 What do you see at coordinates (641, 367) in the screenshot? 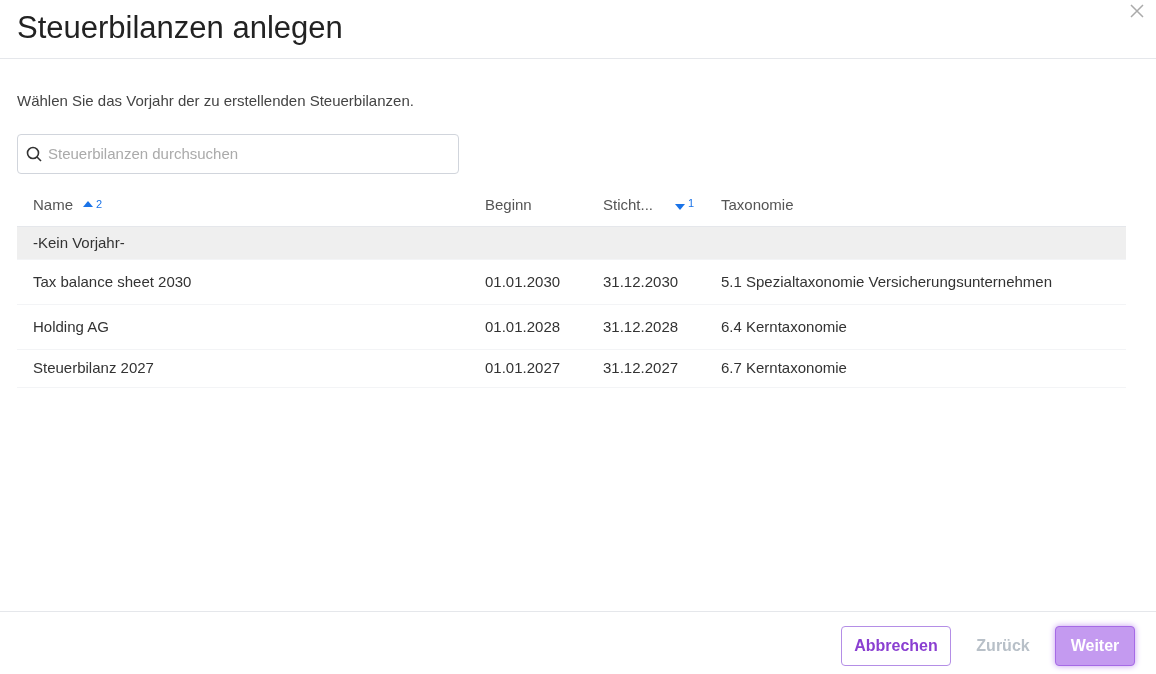
I see `table-cell: 31.12.2027` at bounding box center [641, 367].